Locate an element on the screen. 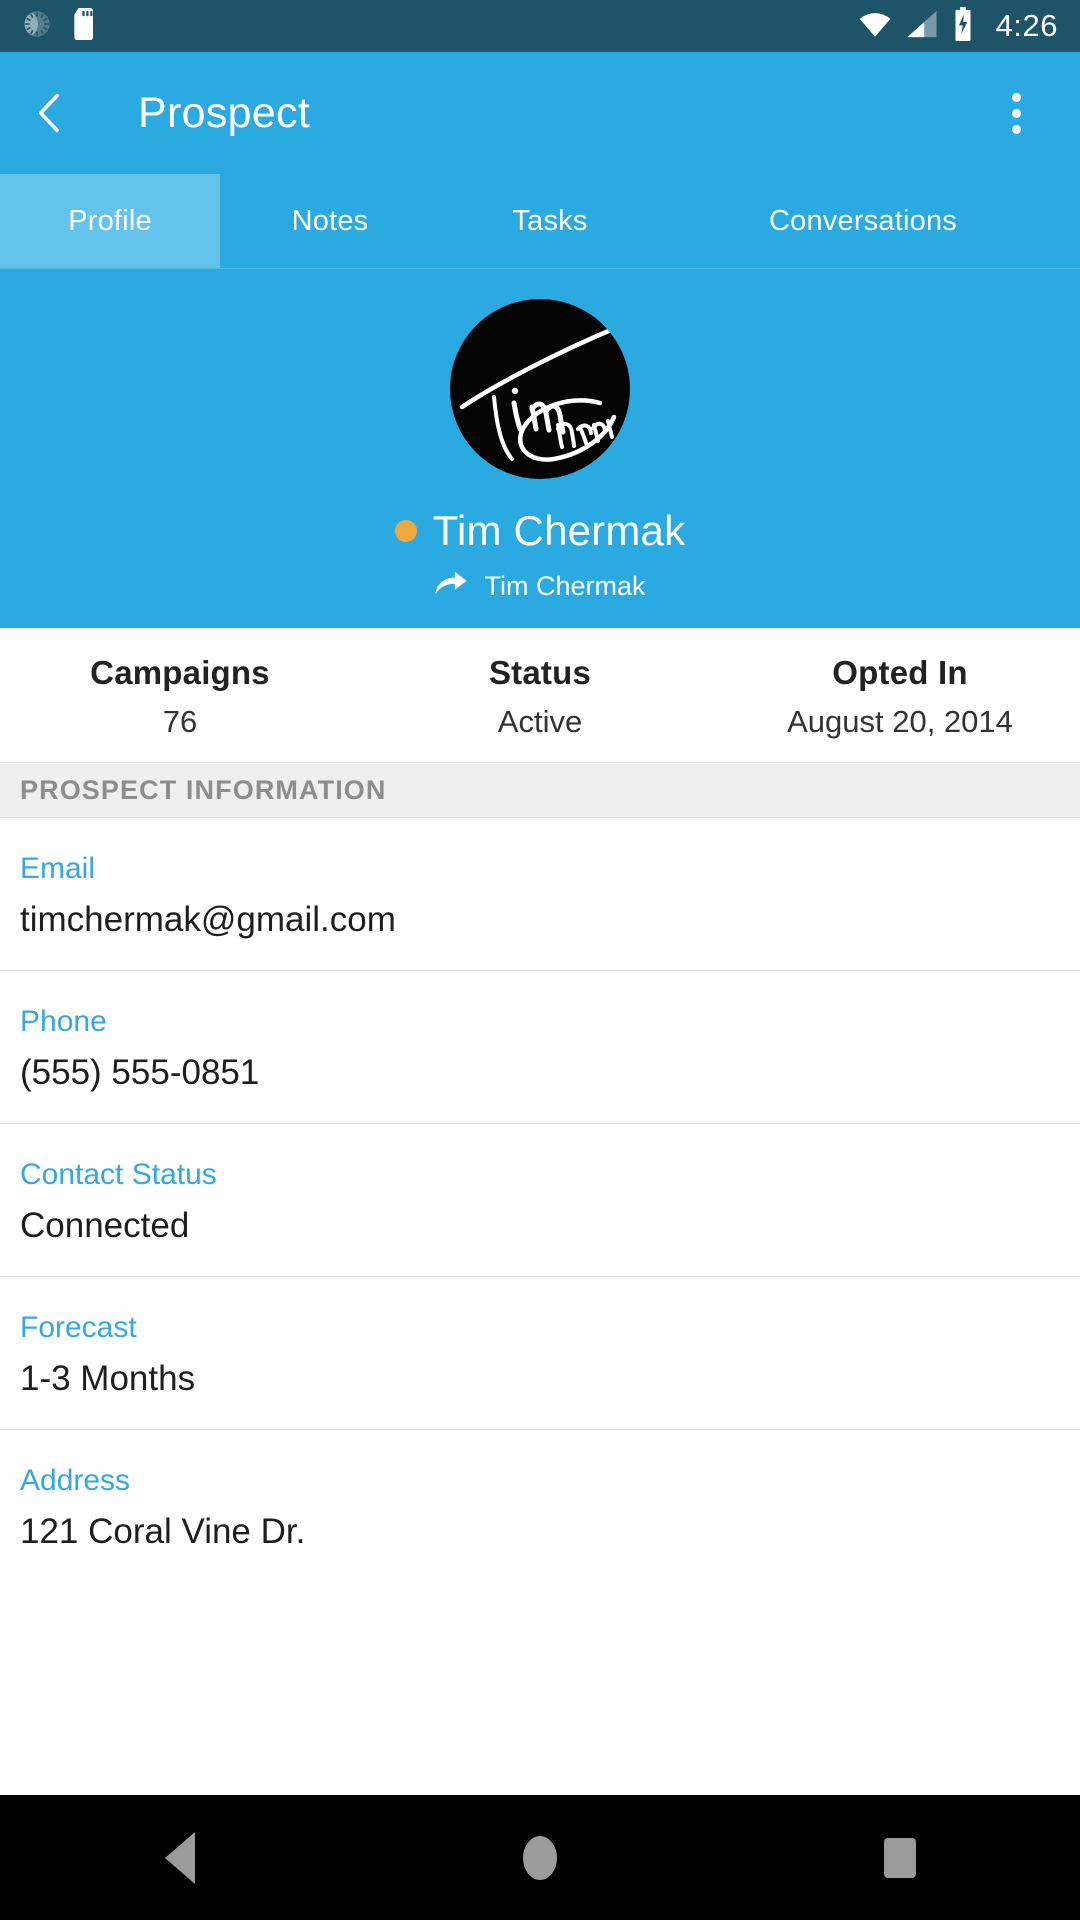  stat-value: Active is located at coordinates (540, 721).